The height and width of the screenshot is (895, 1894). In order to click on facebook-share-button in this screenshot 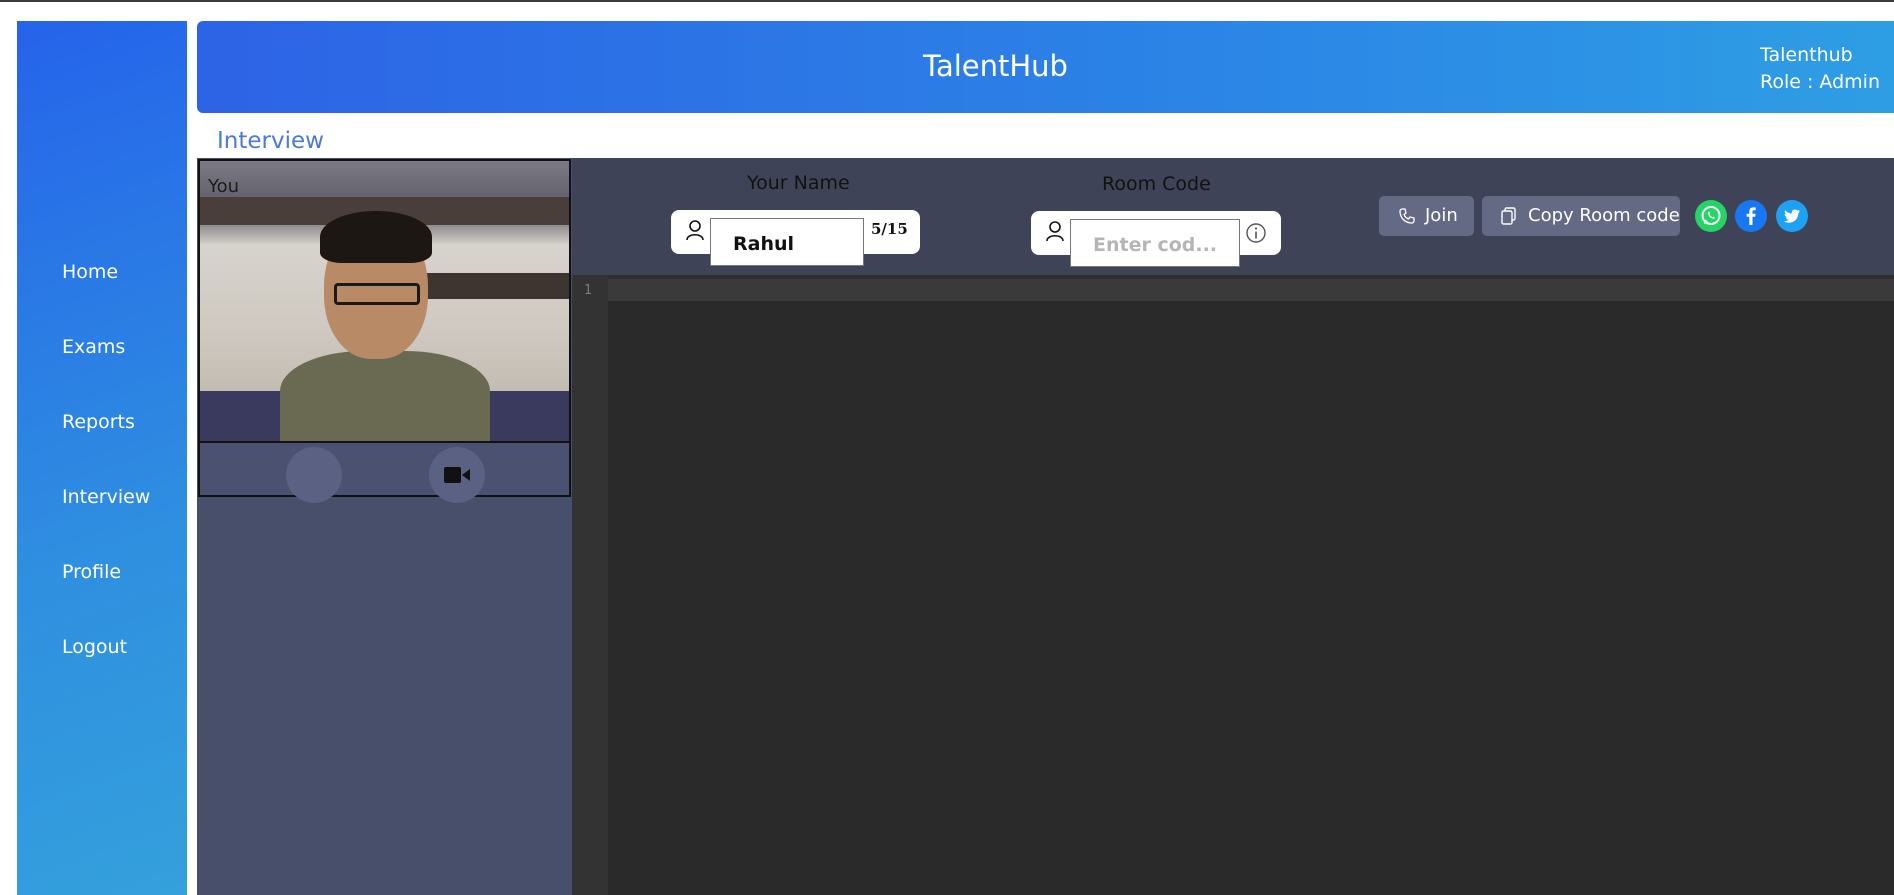, I will do `click(1751, 216)`.